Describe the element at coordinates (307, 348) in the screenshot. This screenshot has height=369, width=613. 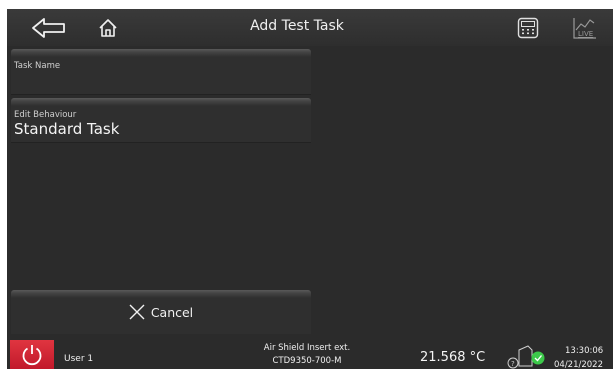
I see `sensor-name: Air Shield Insert ext.` at that location.